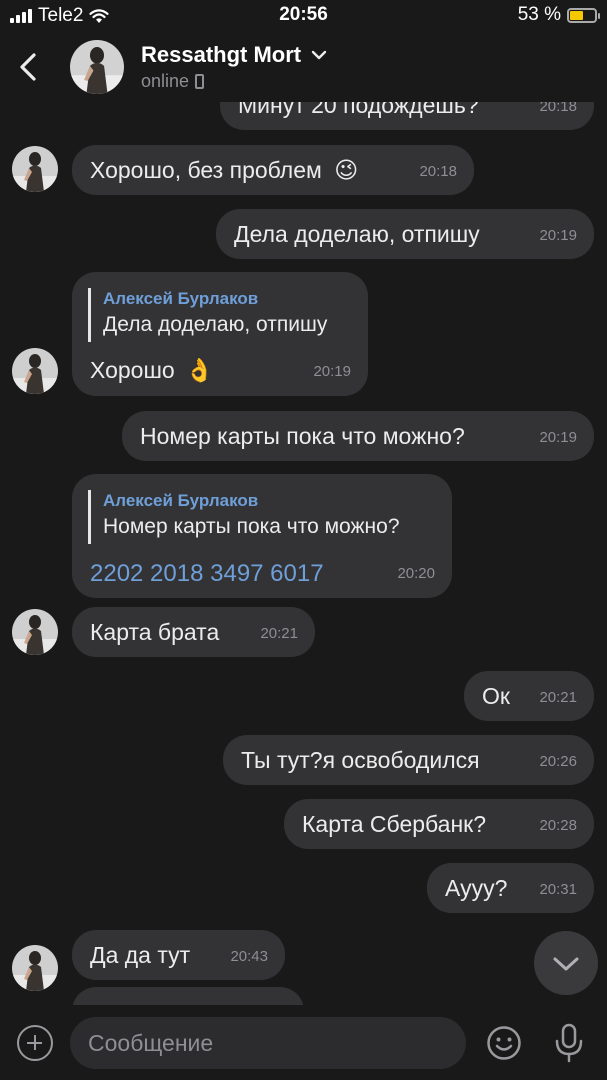 The image size is (607, 1080). Describe the element at coordinates (510, 888) in the screenshot. I see `message-outgoing: Аууу? 20:31` at that location.